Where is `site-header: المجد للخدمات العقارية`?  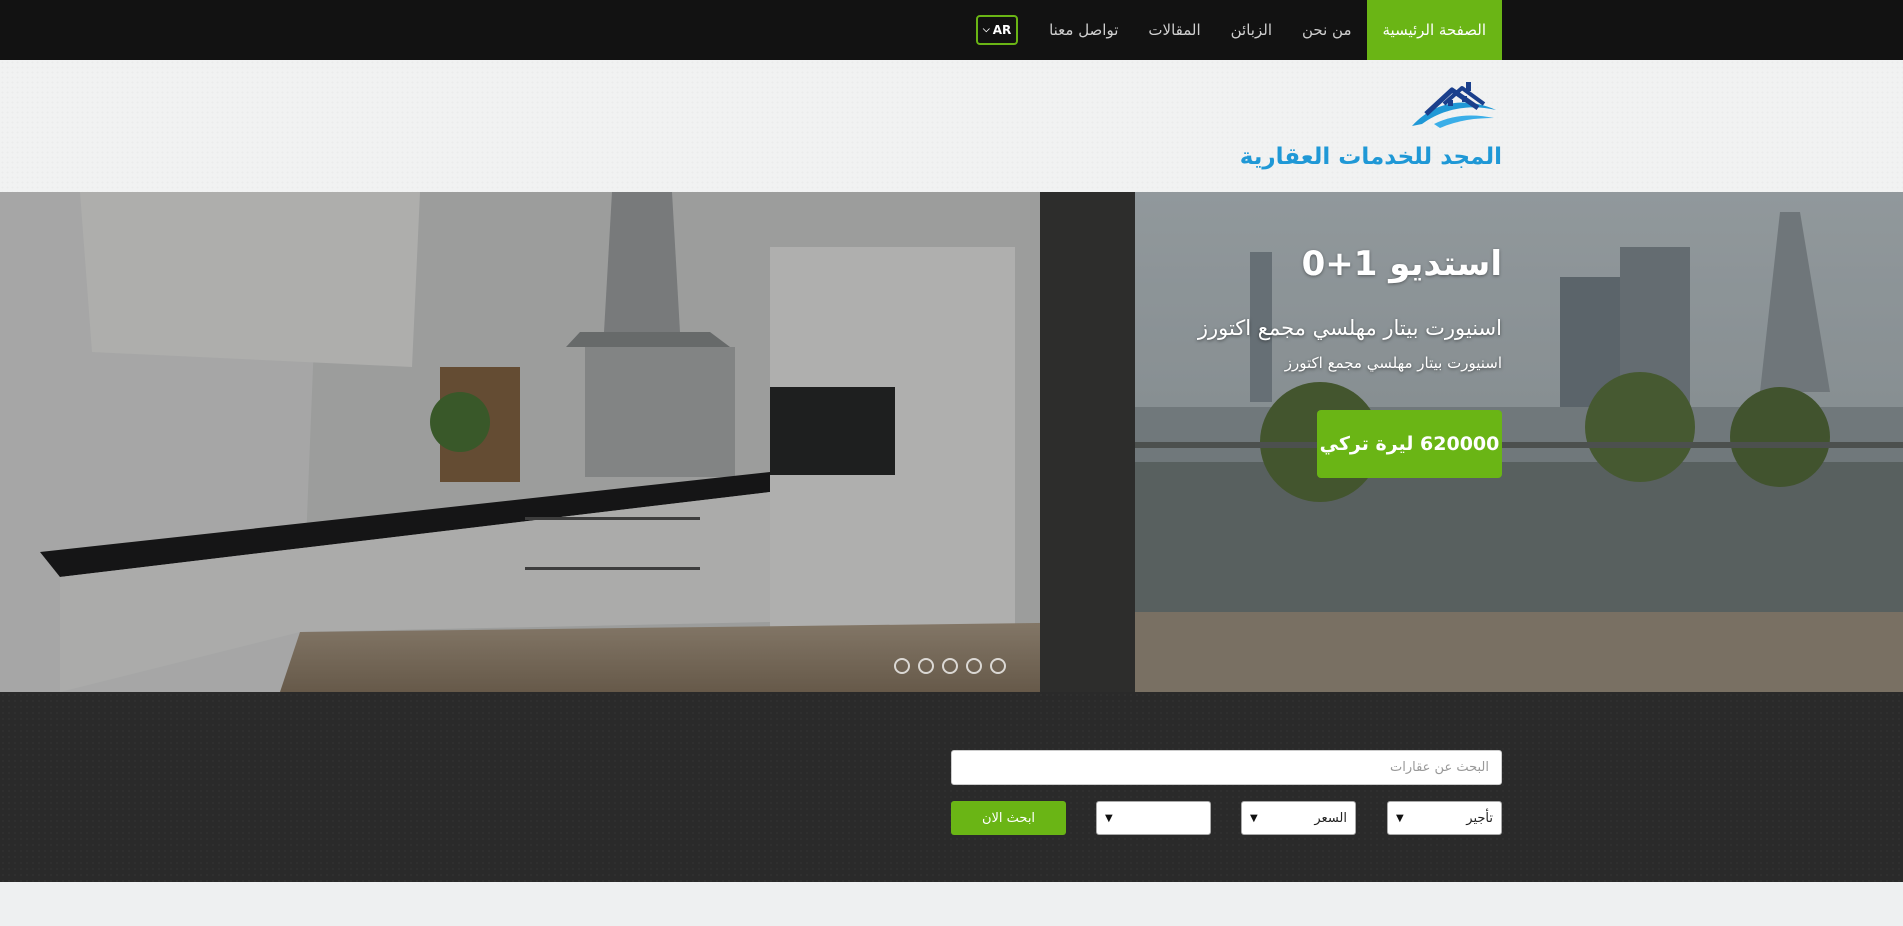 site-header: المجد للخدمات العقارية is located at coordinates (951, 126).